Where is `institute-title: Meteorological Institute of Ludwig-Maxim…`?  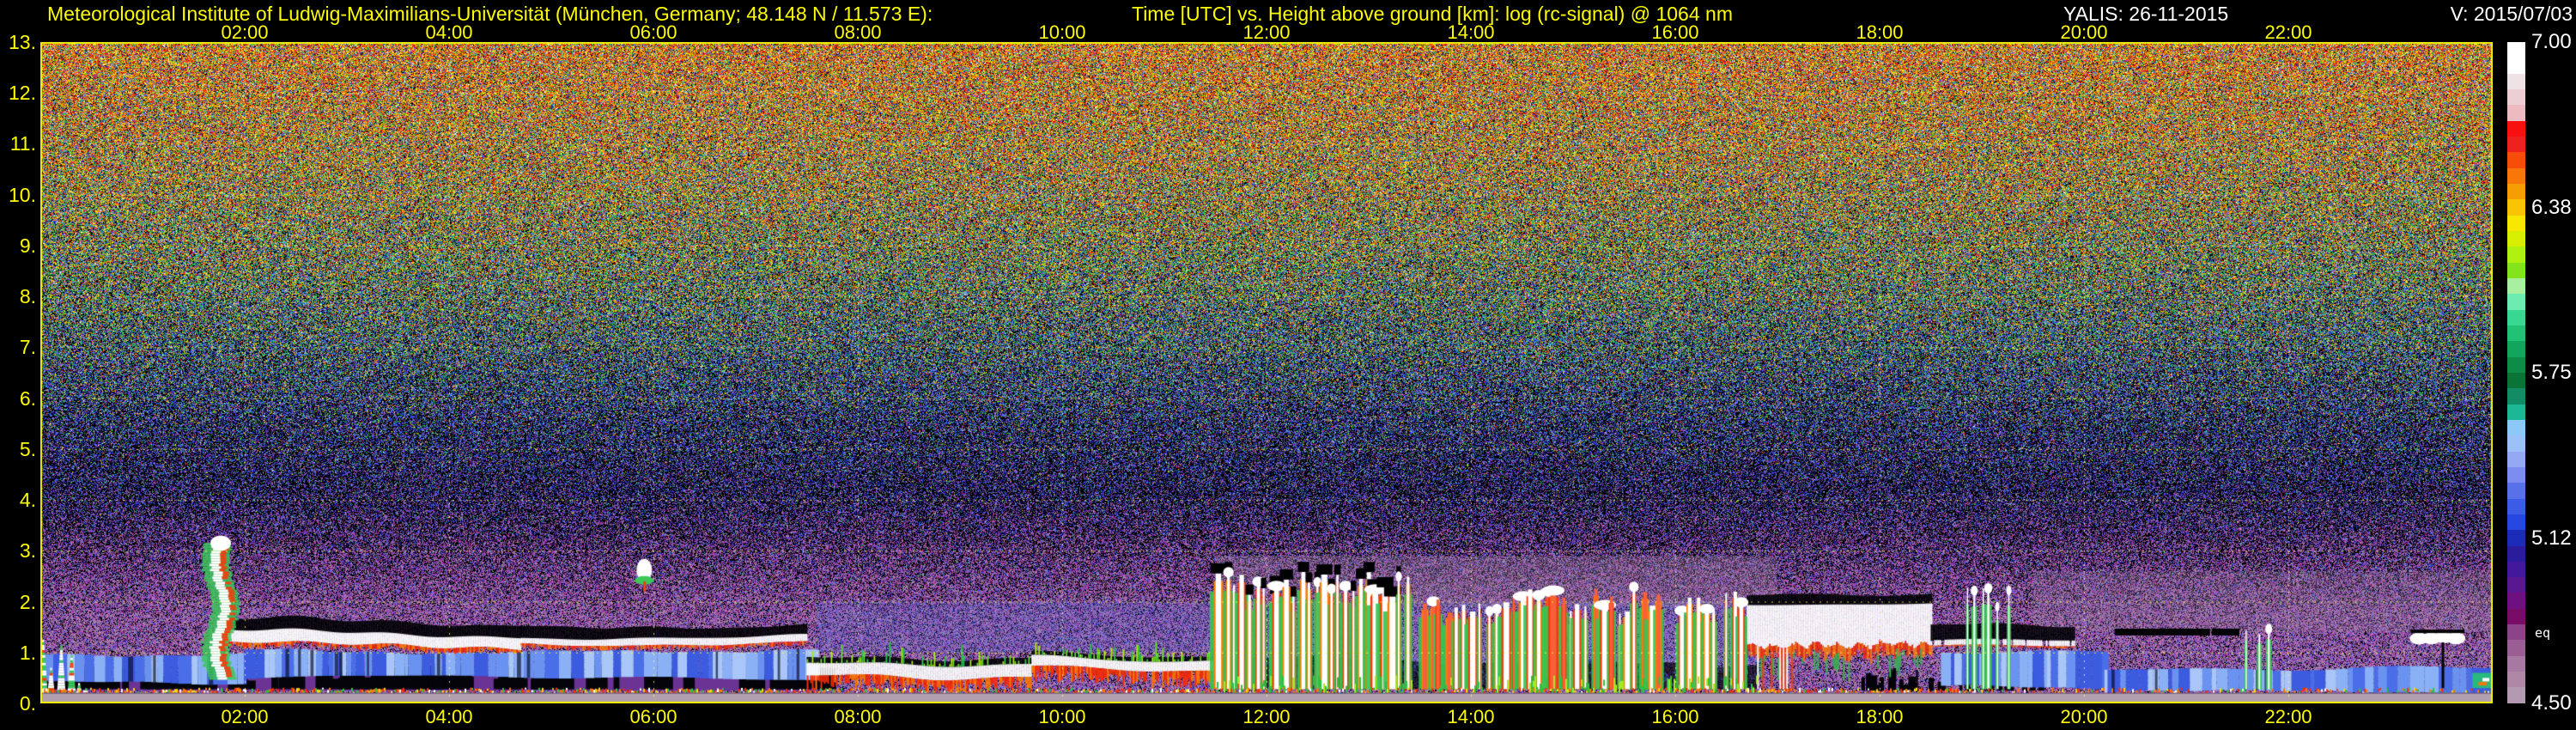
institute-title: Meteorological Institute of Ludwig-Maxim… is located at coordinates (490, 14).